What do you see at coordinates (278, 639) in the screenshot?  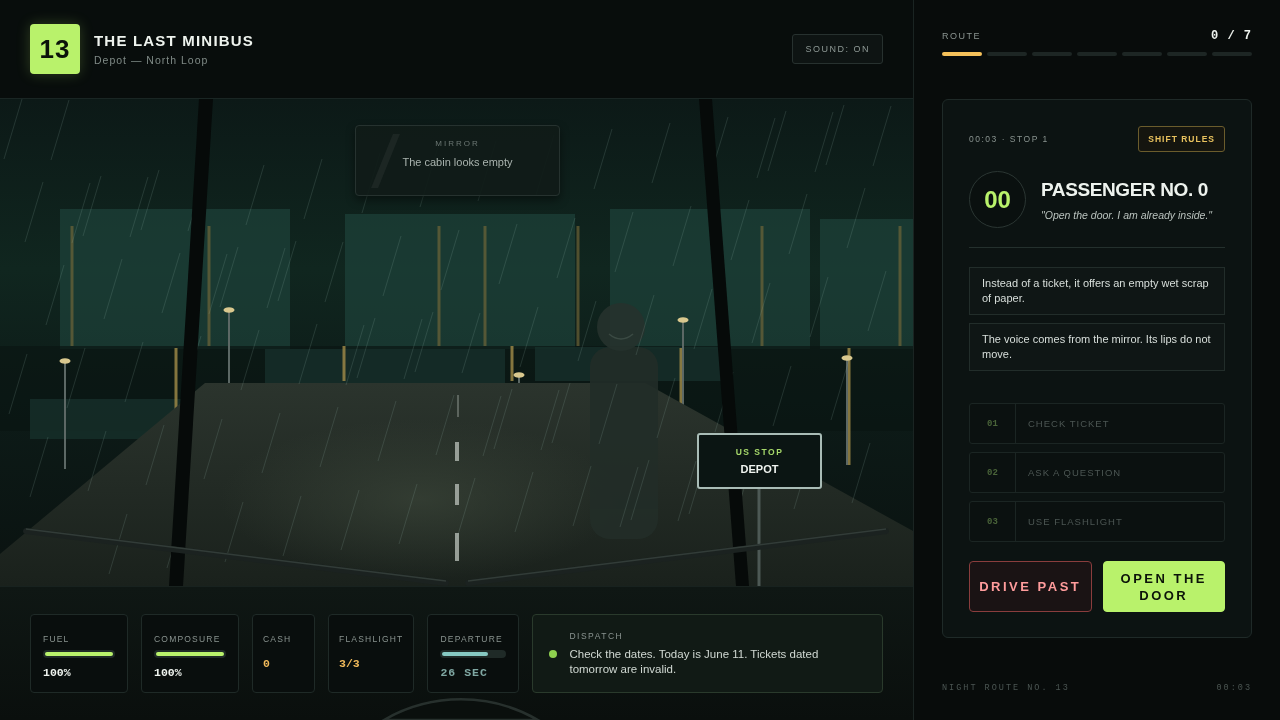 I see `stat-label: CASH` at bounding box center [278, 639].